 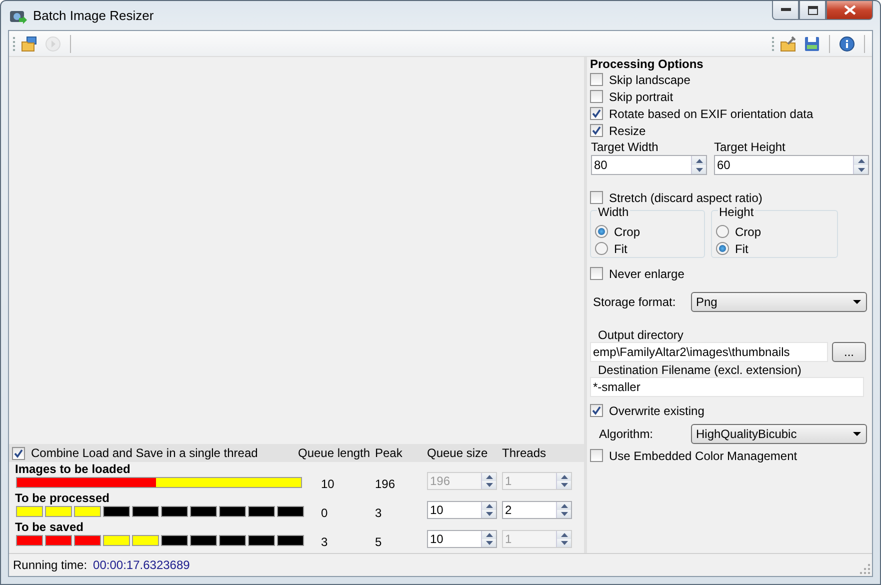 I want to click on queue-name: To be saved, so click(x=49, y=527).